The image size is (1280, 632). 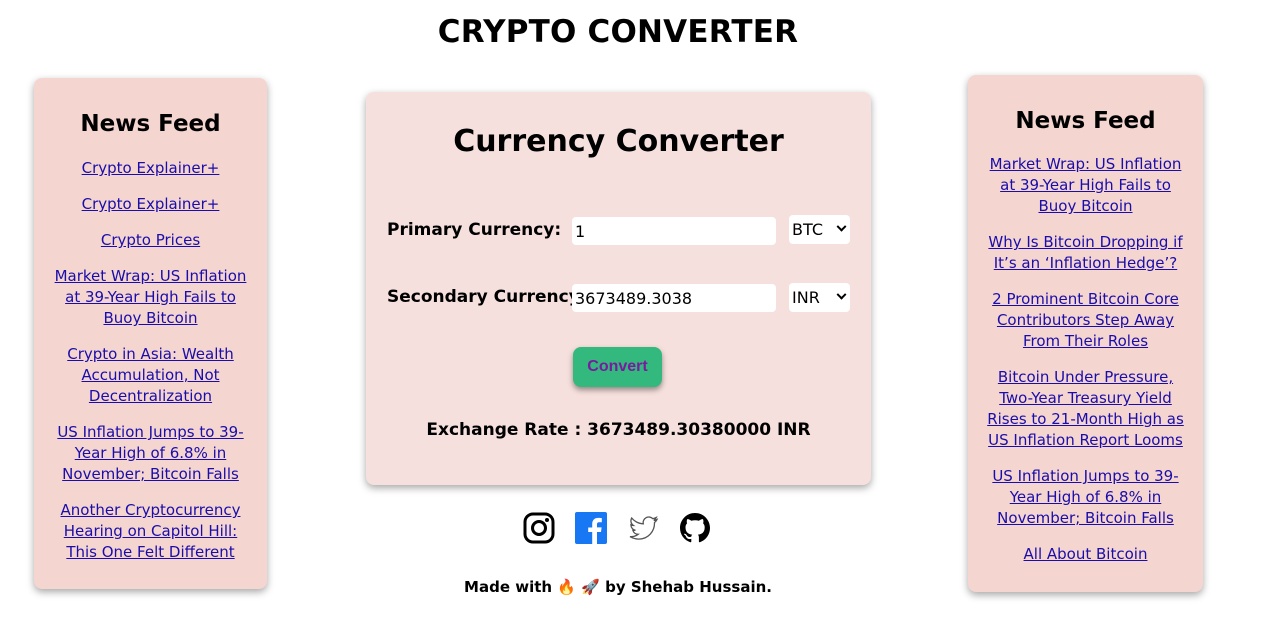 I want to click on converter-title: Currency Converter, so click(x=618, y=141).